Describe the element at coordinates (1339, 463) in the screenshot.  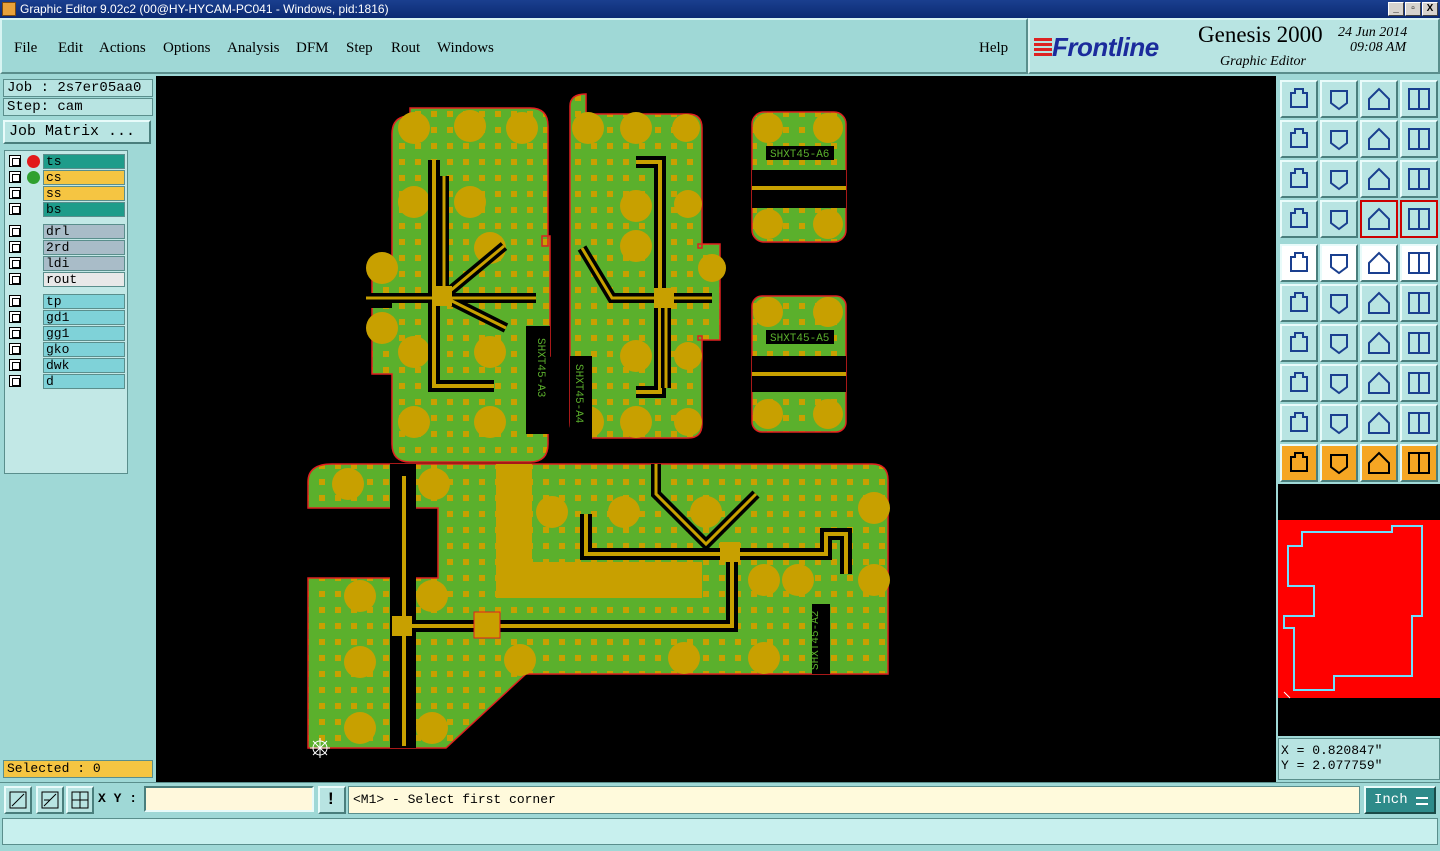
I see `pointer-box-tool-button` at that location.